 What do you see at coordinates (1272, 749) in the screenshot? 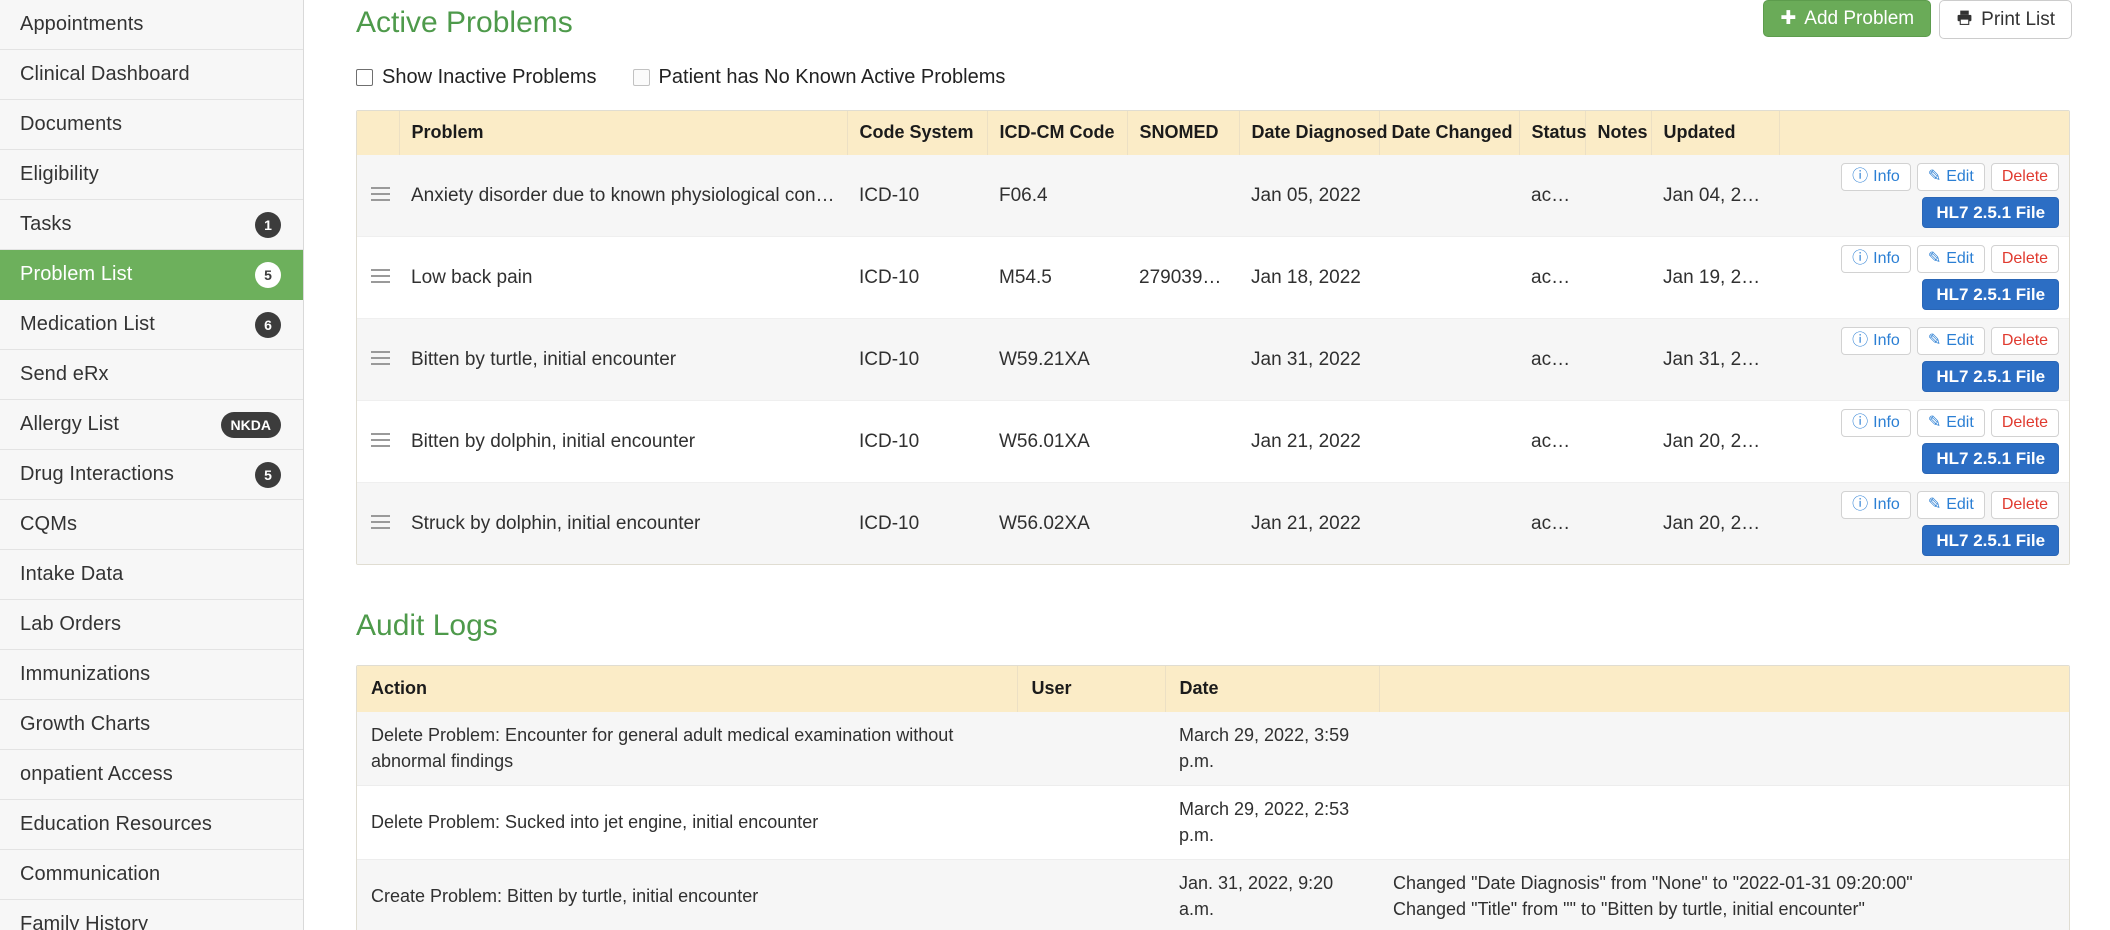
I see `audit-date: March 29, 2022, 3:59 p.m.` at bounding box center [1272, 749].